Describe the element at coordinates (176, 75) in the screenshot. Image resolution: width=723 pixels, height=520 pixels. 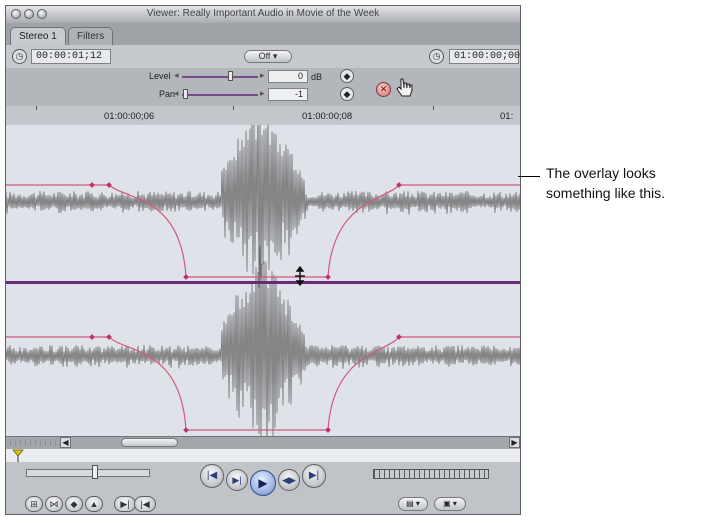
I see `level-decrease-arrow: ◂` at that location.